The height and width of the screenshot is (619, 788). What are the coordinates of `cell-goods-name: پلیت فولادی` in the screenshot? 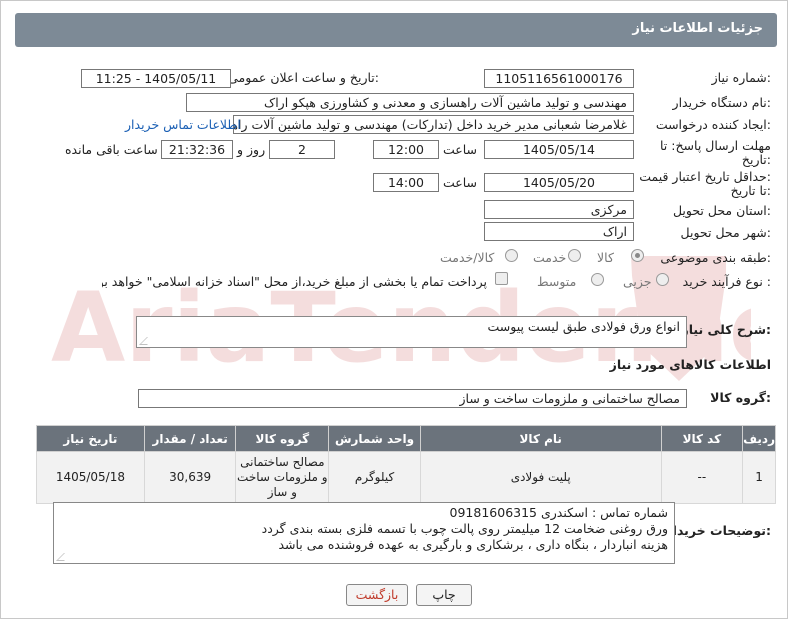 It's located at (540, 477).